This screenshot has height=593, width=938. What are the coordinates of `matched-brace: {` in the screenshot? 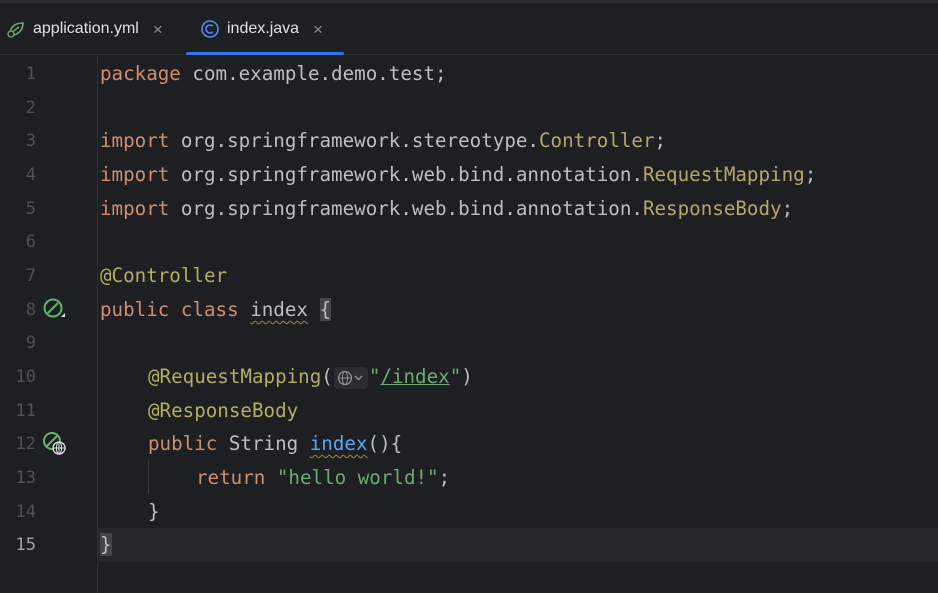 It's located at (325, 309).